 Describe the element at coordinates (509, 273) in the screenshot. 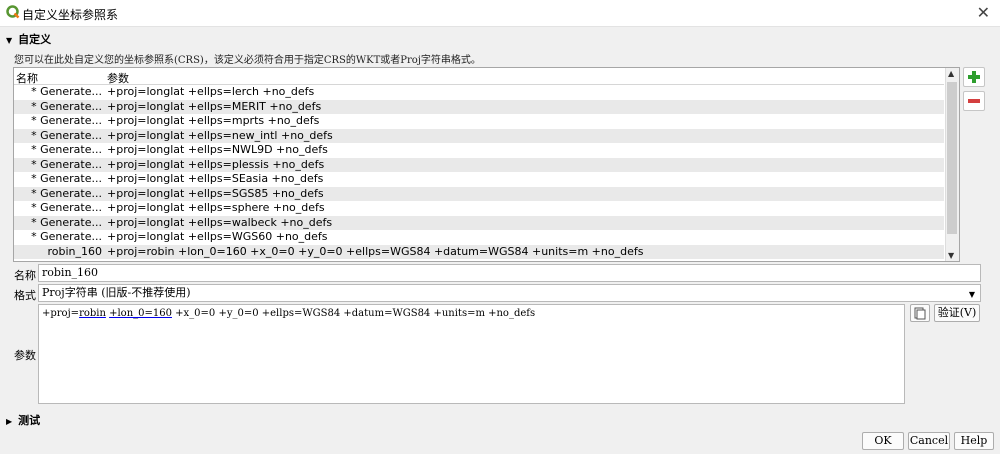

I see `name-field: robin_160` at that location.